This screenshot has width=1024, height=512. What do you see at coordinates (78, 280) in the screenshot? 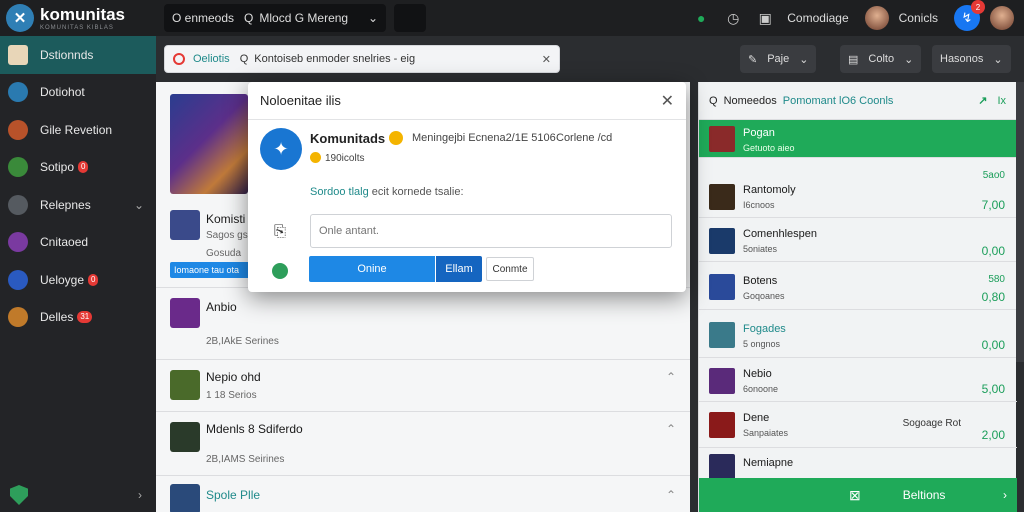
I see `sidebar-item: Ueloyge 0` at bounding box center [78, 280].